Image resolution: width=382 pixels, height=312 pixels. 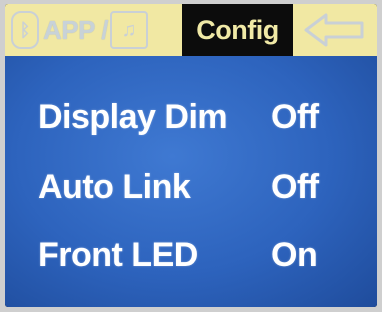 What do you see at coordinates (128, 30) in the screenshot?
I see `music-note-icon: ♫` at bounding box center [128, 30].